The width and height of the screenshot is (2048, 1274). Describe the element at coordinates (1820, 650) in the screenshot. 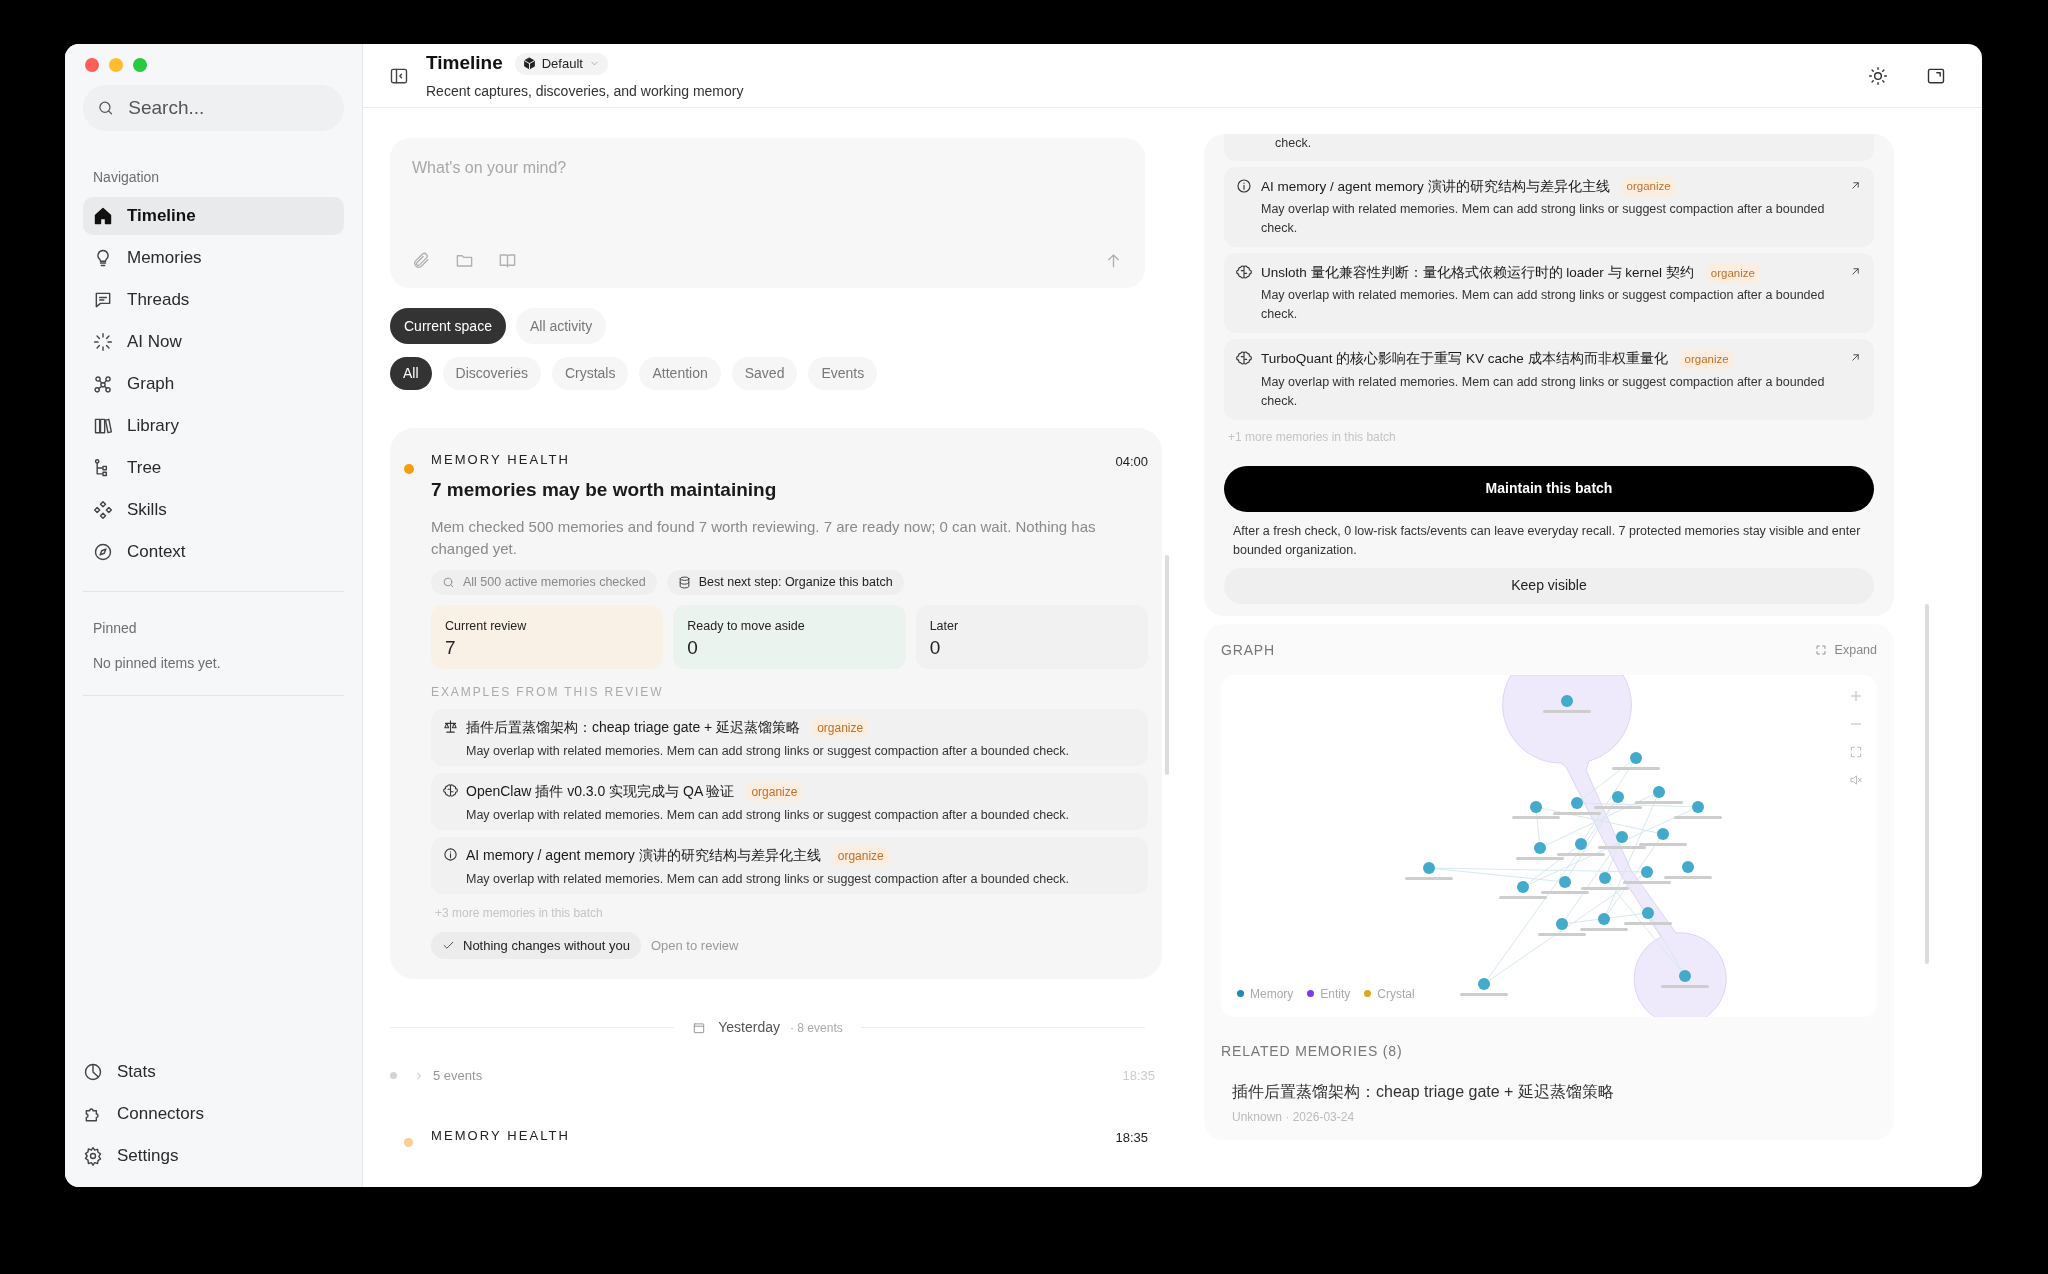

I see `expand-icon` at that location.